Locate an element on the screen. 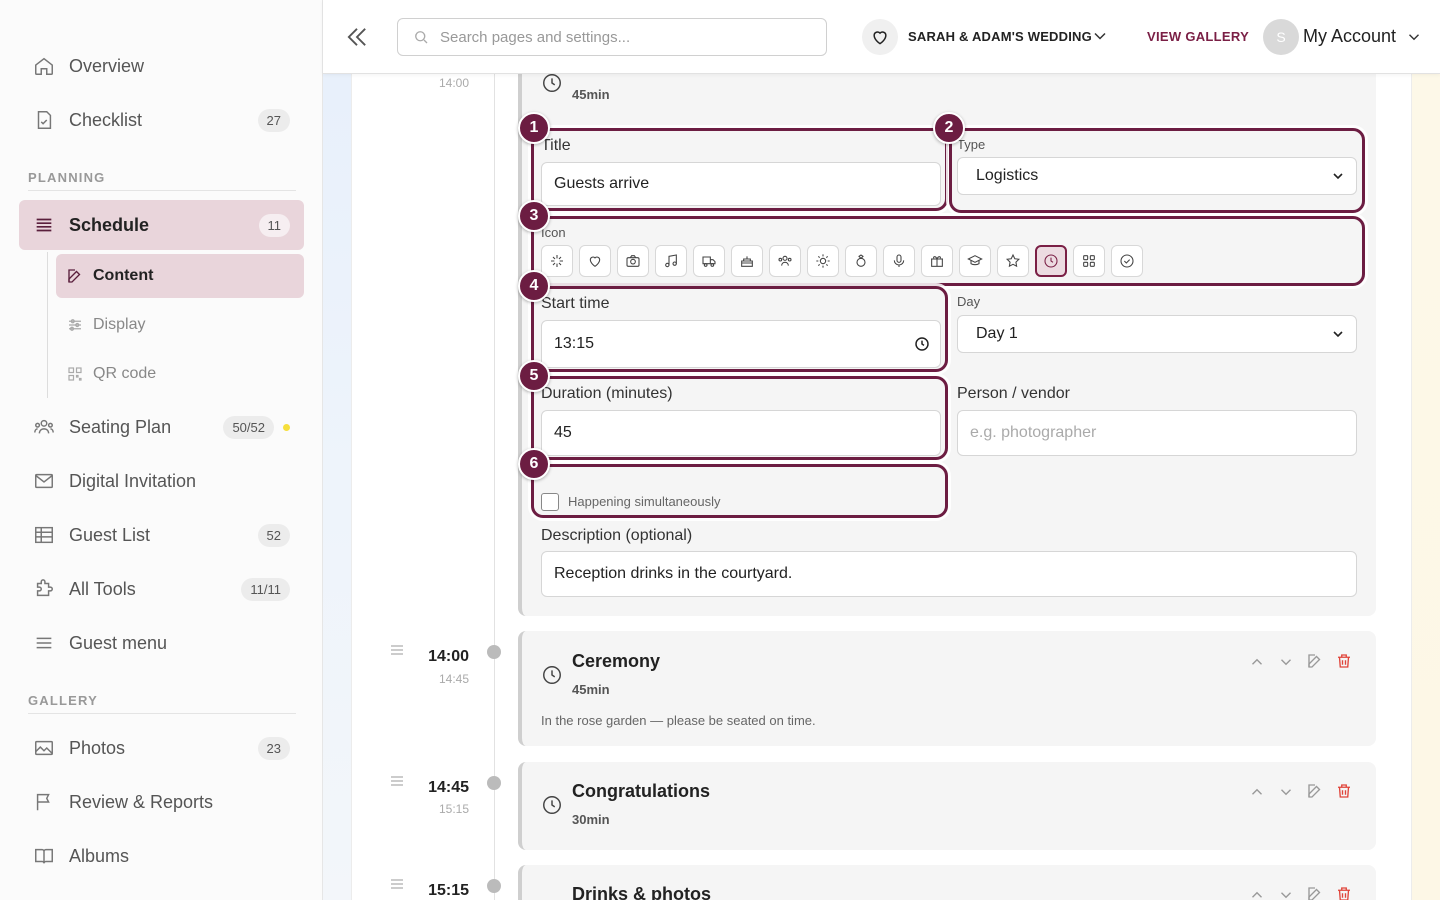 The height and width of the screenshot is (900, 1440). callout-box-icon is located at coordinates (948, 251).